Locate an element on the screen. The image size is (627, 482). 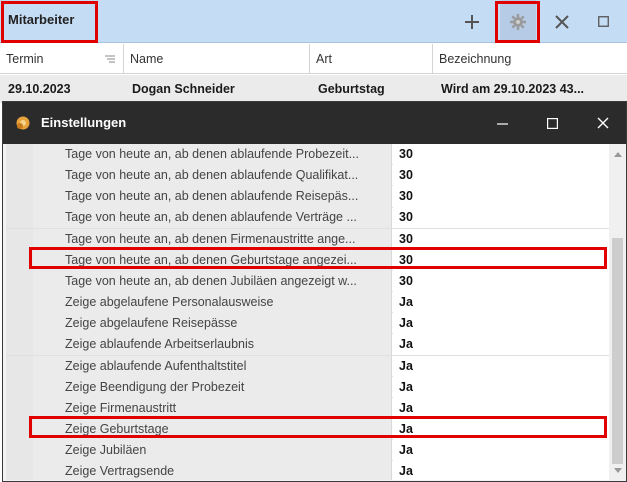
gear-icon is located at coordinates (518, 21).